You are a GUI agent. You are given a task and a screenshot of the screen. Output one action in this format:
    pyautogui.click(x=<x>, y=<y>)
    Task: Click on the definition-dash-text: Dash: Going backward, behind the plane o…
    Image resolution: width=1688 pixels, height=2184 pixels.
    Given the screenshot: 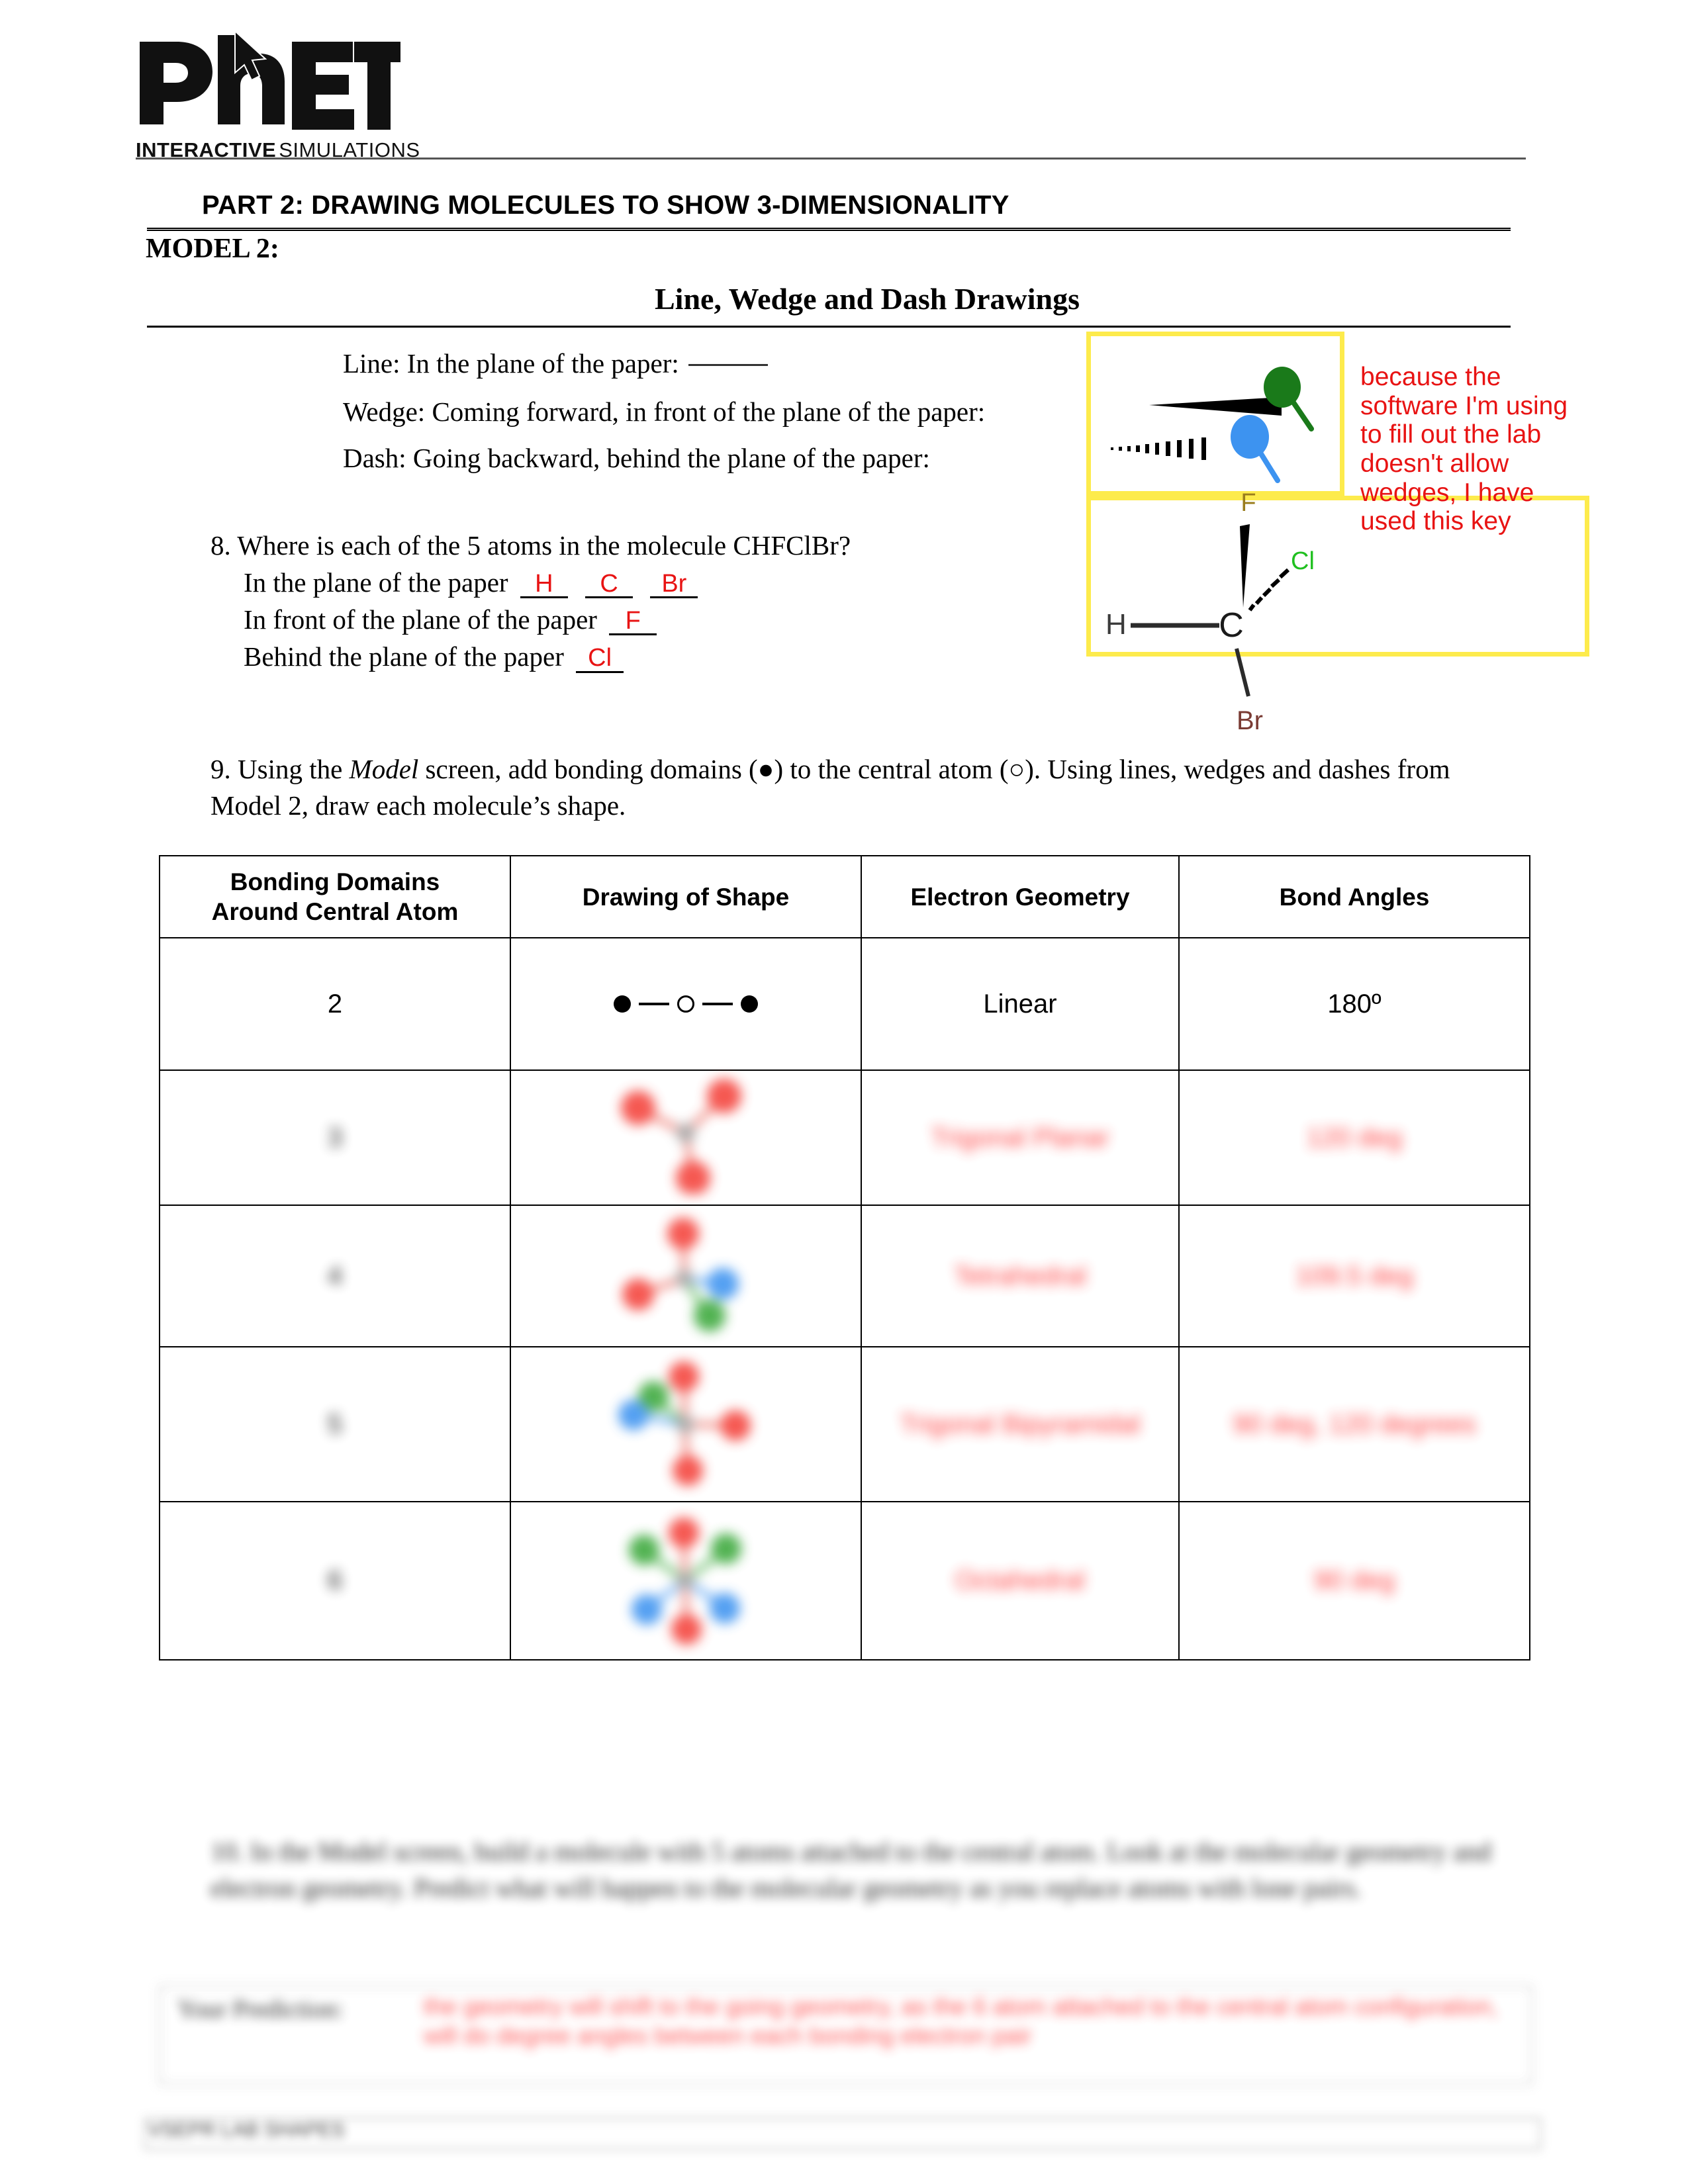 What is the action you would take?
    pyautogui.click(x=636, y=458)
    